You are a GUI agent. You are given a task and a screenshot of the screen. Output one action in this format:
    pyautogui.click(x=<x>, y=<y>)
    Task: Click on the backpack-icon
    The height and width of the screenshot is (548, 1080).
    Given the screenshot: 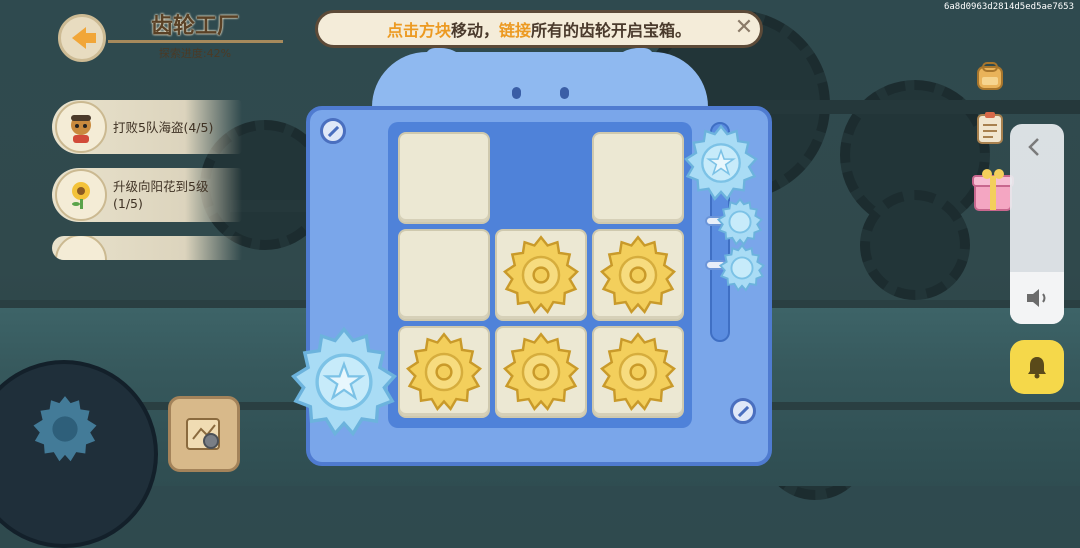 What is the action you would take?
    pyautogui.click(x=990, y=76)
    